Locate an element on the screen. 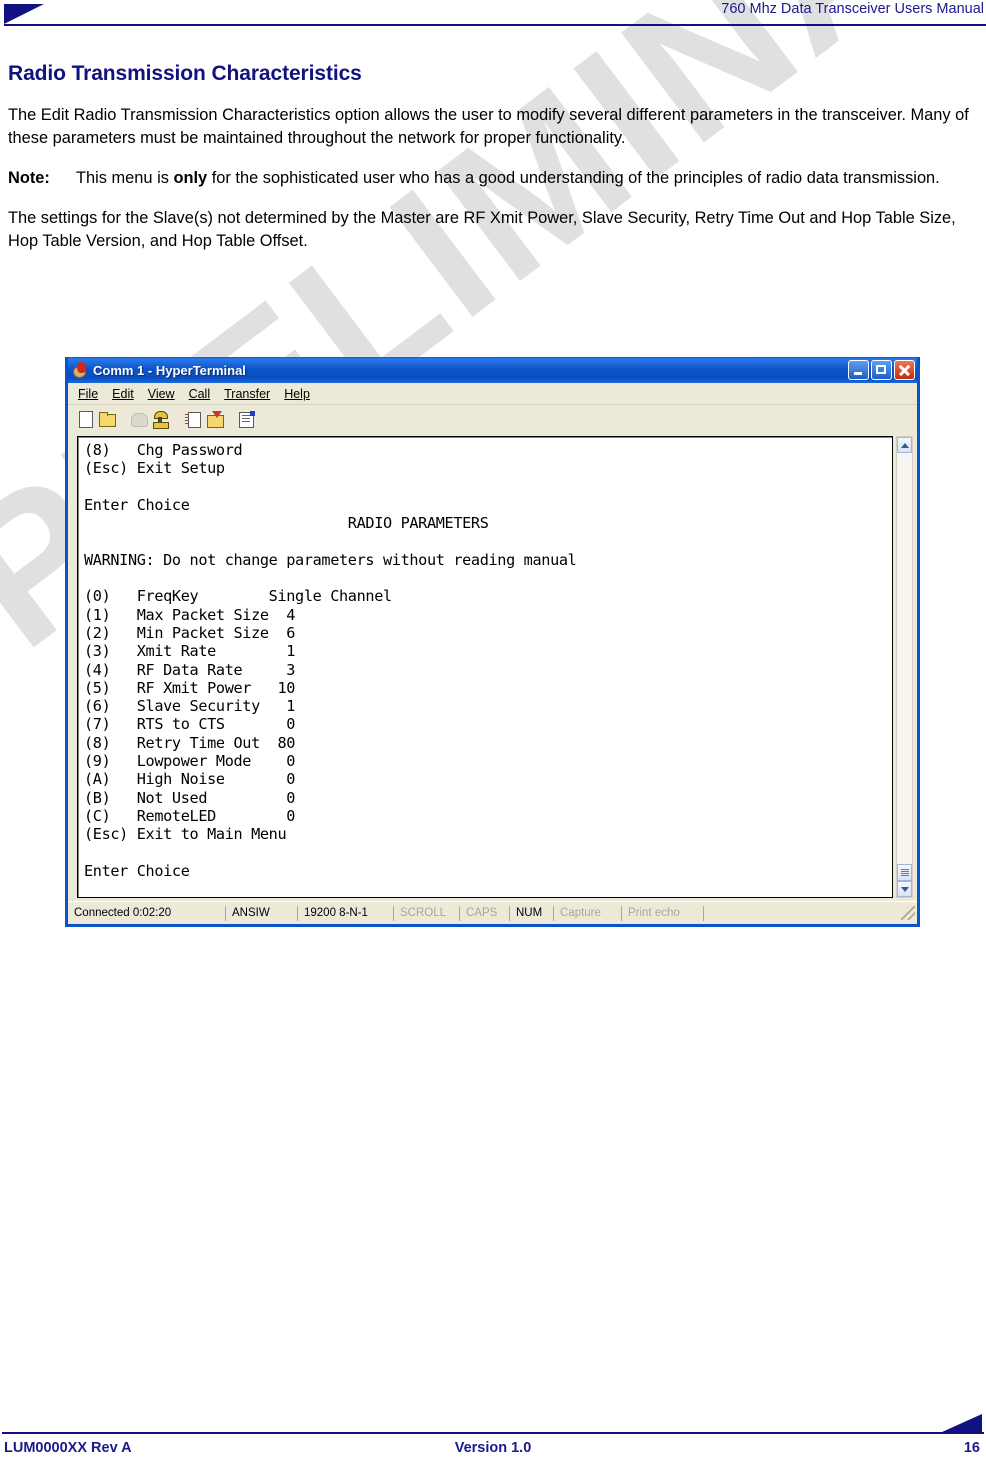 This screenshot has height=1474, width=986. note-text-part1: This menu is is located at coordinates (125, 178).